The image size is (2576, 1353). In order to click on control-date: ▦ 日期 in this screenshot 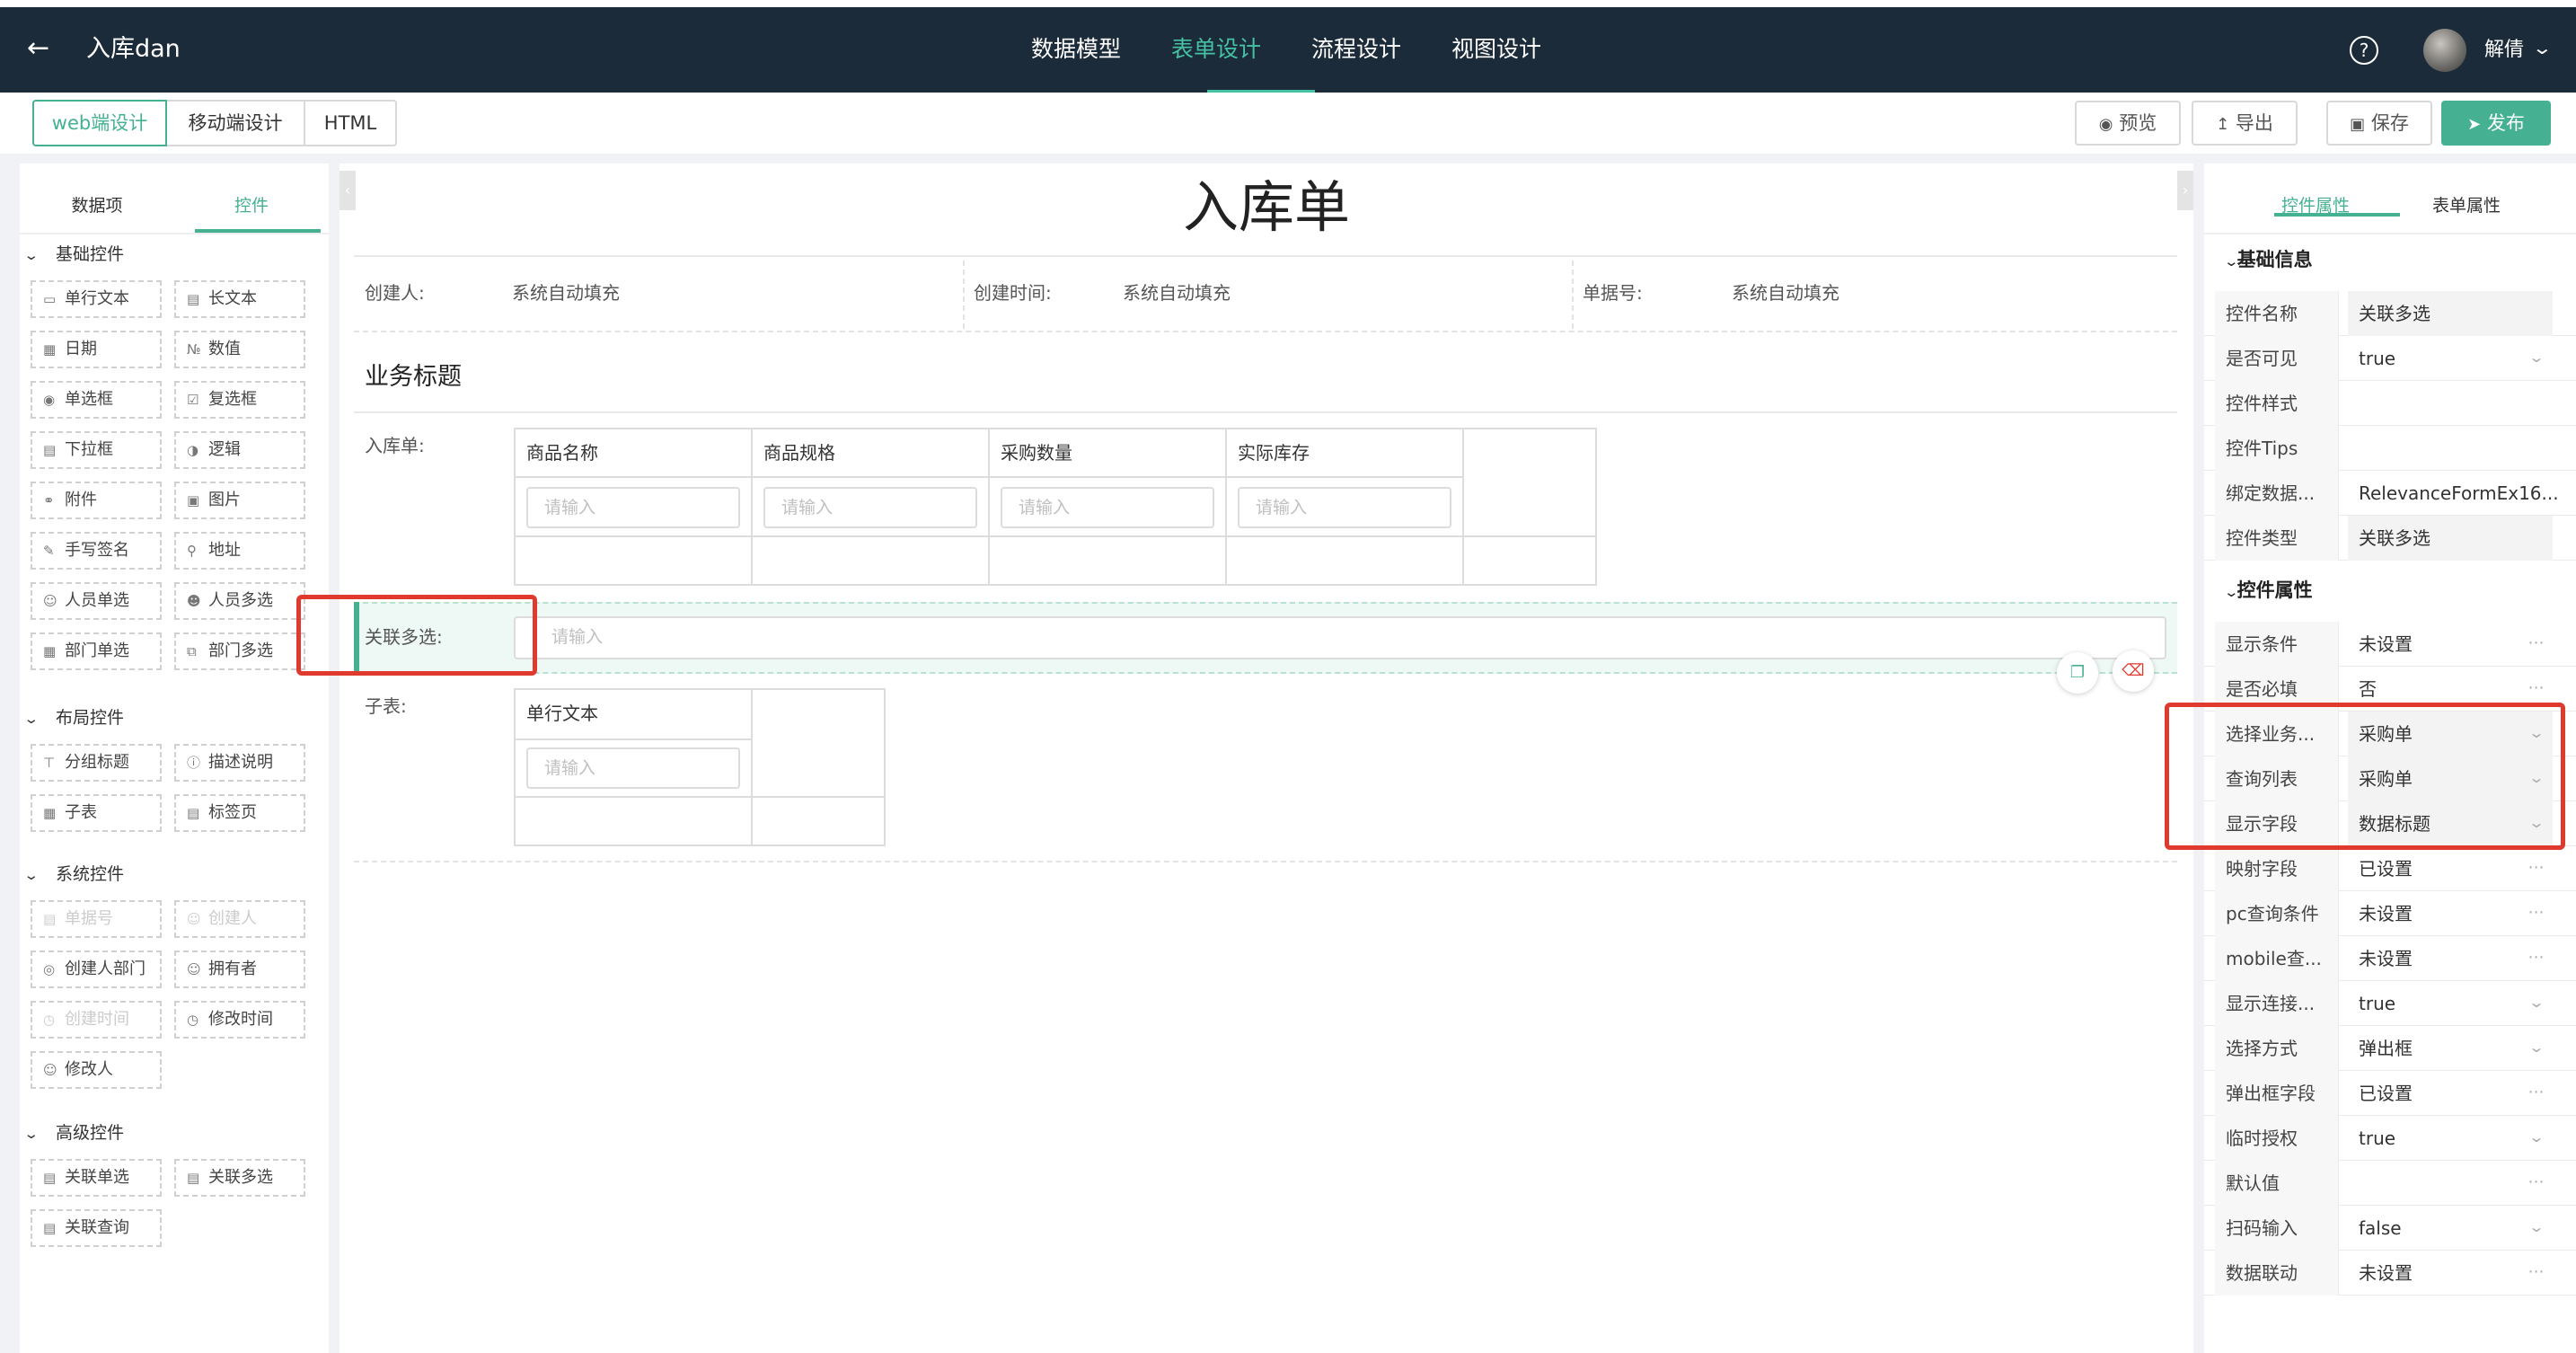, I will do `click(96, 349)`.